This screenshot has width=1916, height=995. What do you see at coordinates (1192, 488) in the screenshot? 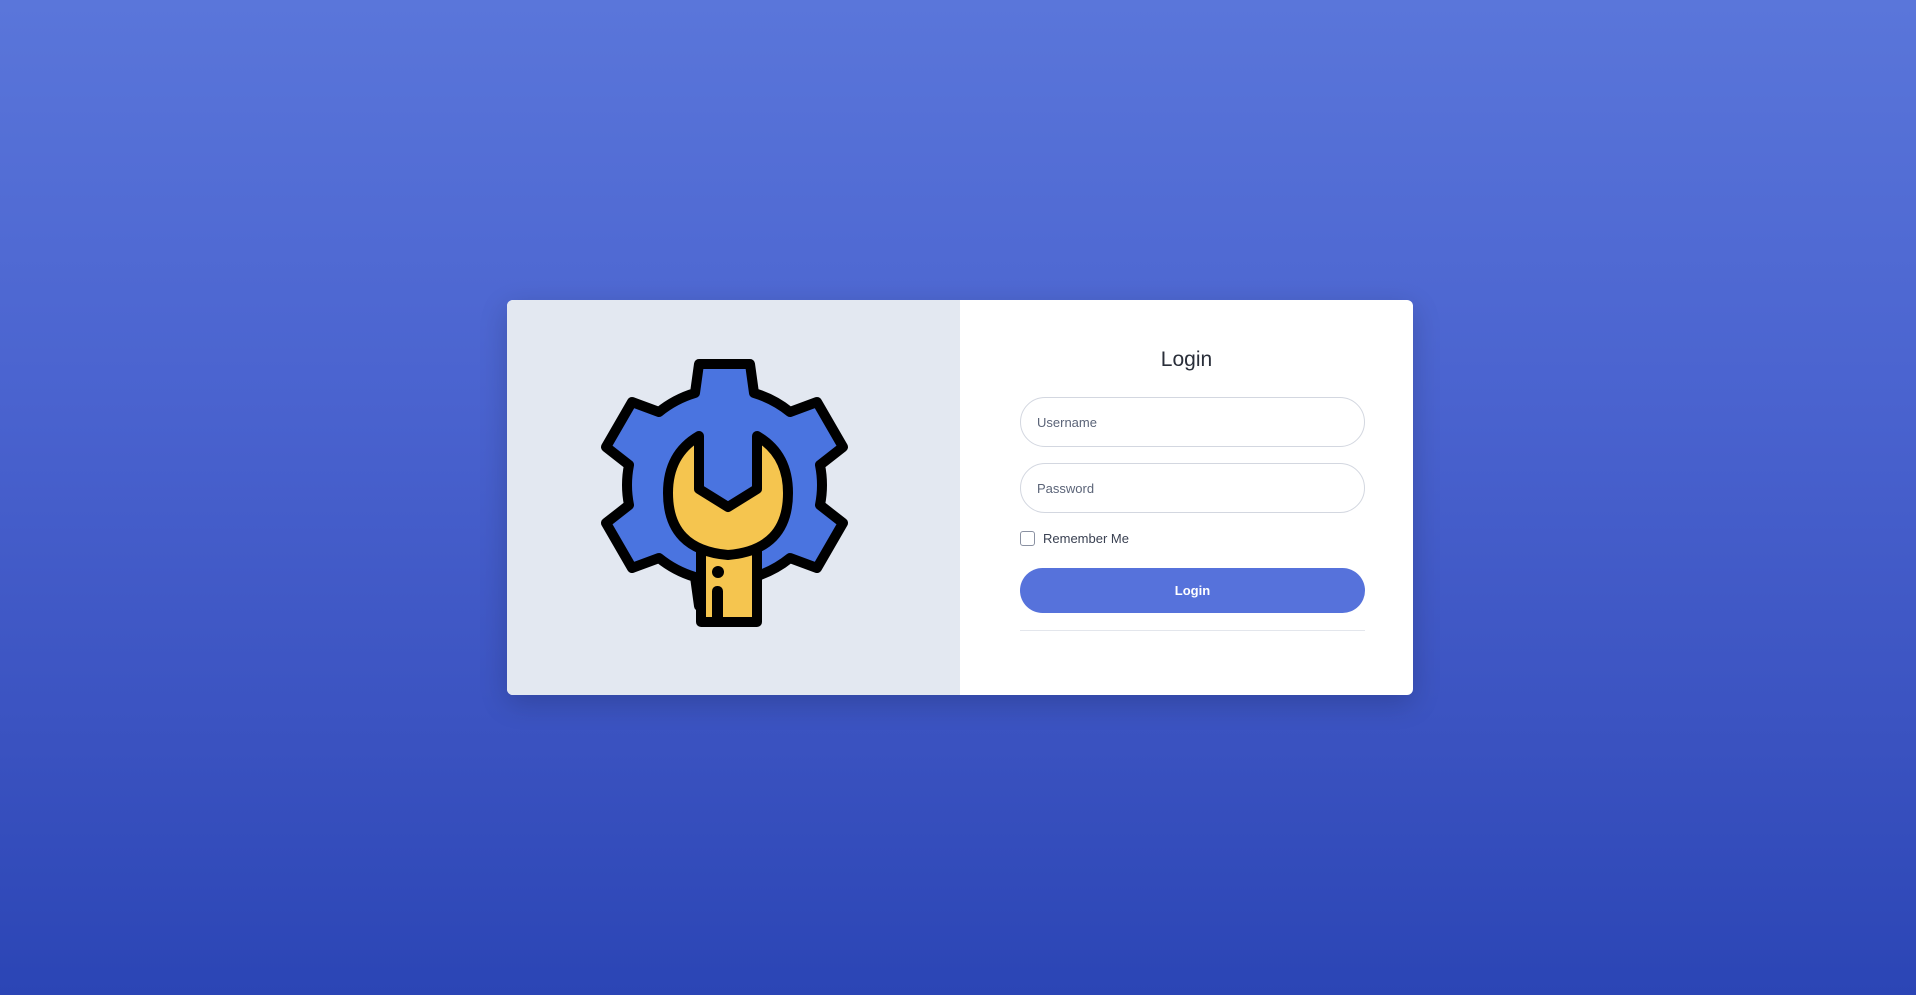
I see `password-input` at bounding box center [1192, 488].